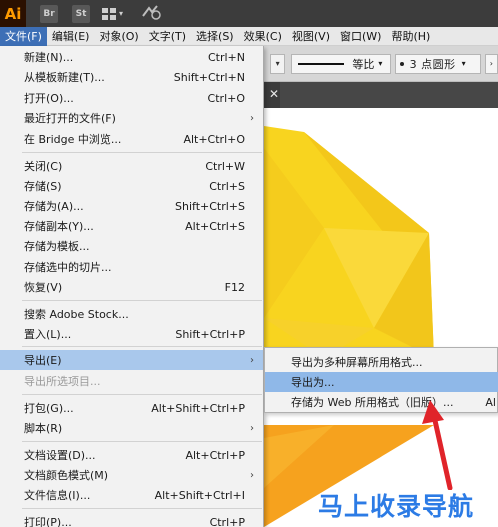 This screenshot has width=498, height=527. Describe the element at coordinates (341, 63) in the screenshot. I see `variable-width-profile-select: 等比 ▾` at that location.